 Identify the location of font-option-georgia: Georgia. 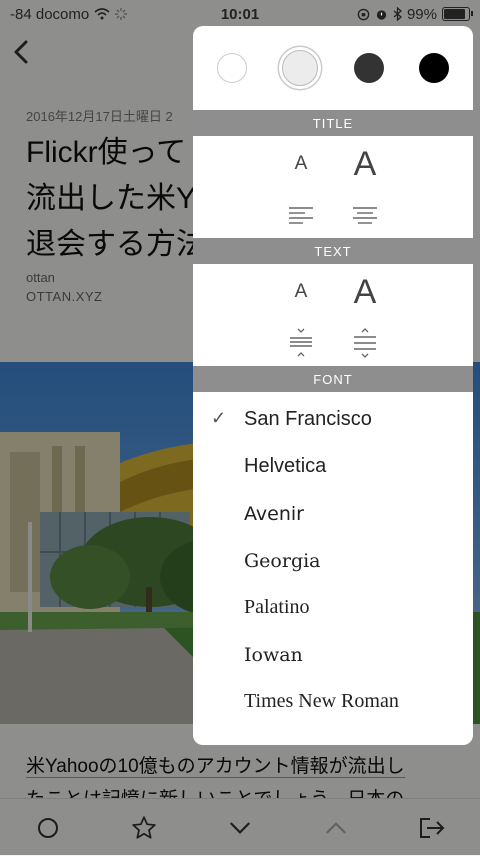
(333, 560).